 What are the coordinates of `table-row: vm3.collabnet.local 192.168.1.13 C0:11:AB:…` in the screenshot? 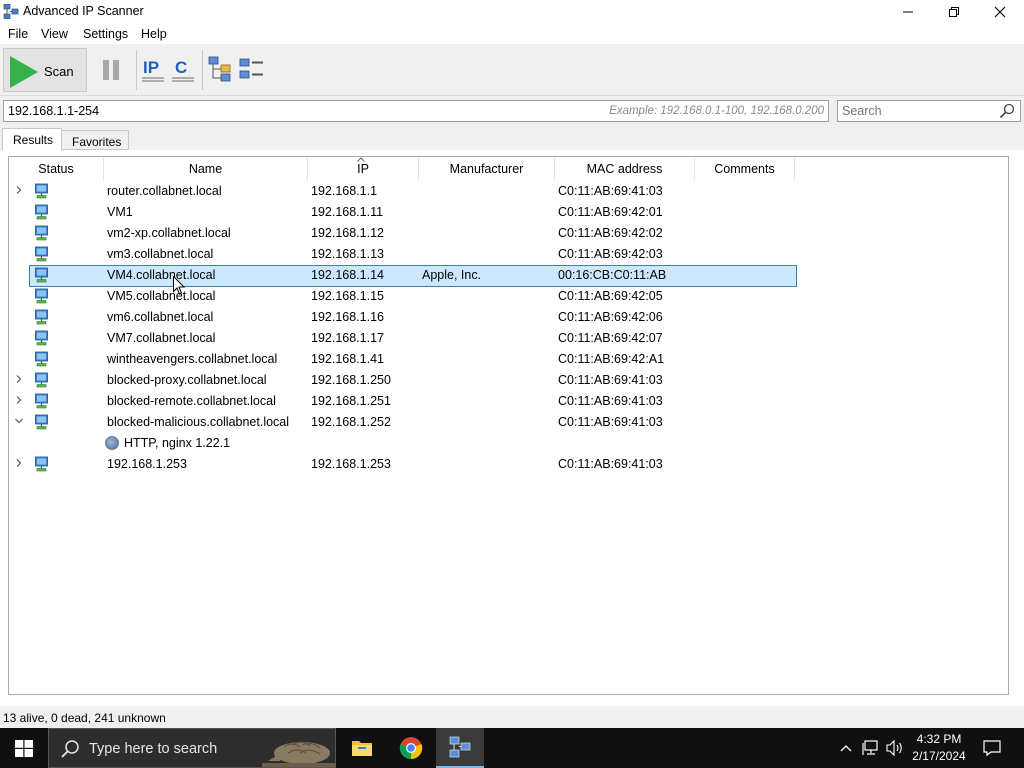 It's located at (508, 254).